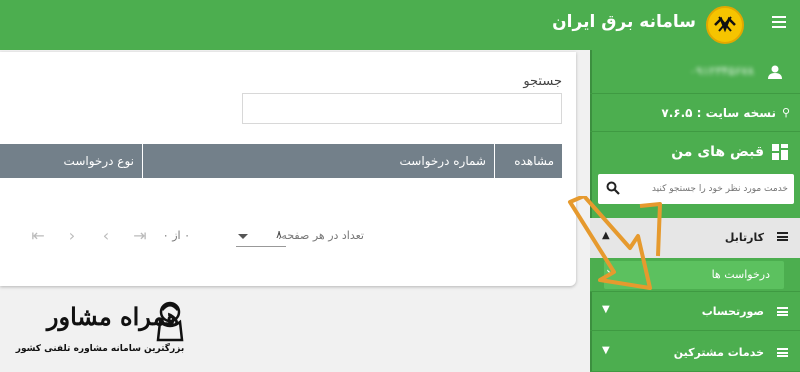 The height and width of the screenshot is (372, 800). What do you see at coordinates (320, 235) in the screenshot?
I see `rows-per-page-label: تعداد در هر صفحه:` at bounding box center [320, 235].